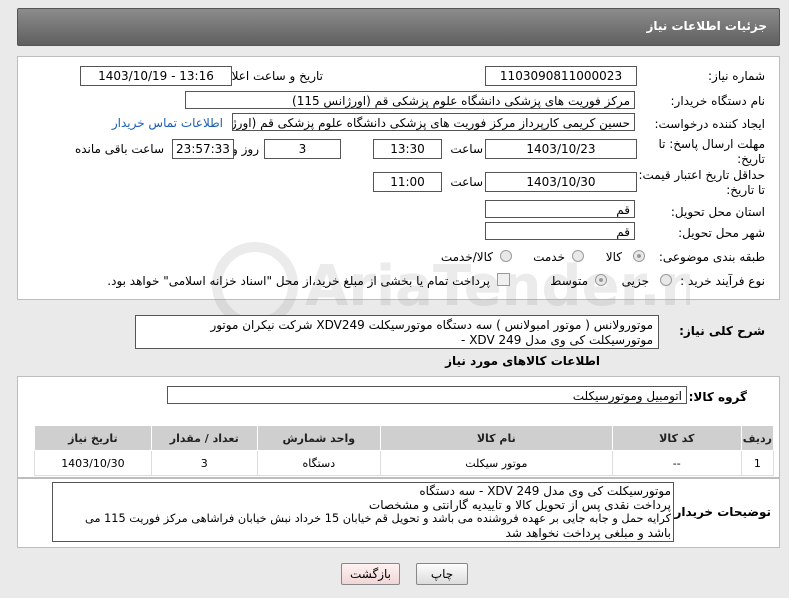  Describe the element at coordinates (370, 574) in the screenshot. I see `back-button: بازگشت` at that location.